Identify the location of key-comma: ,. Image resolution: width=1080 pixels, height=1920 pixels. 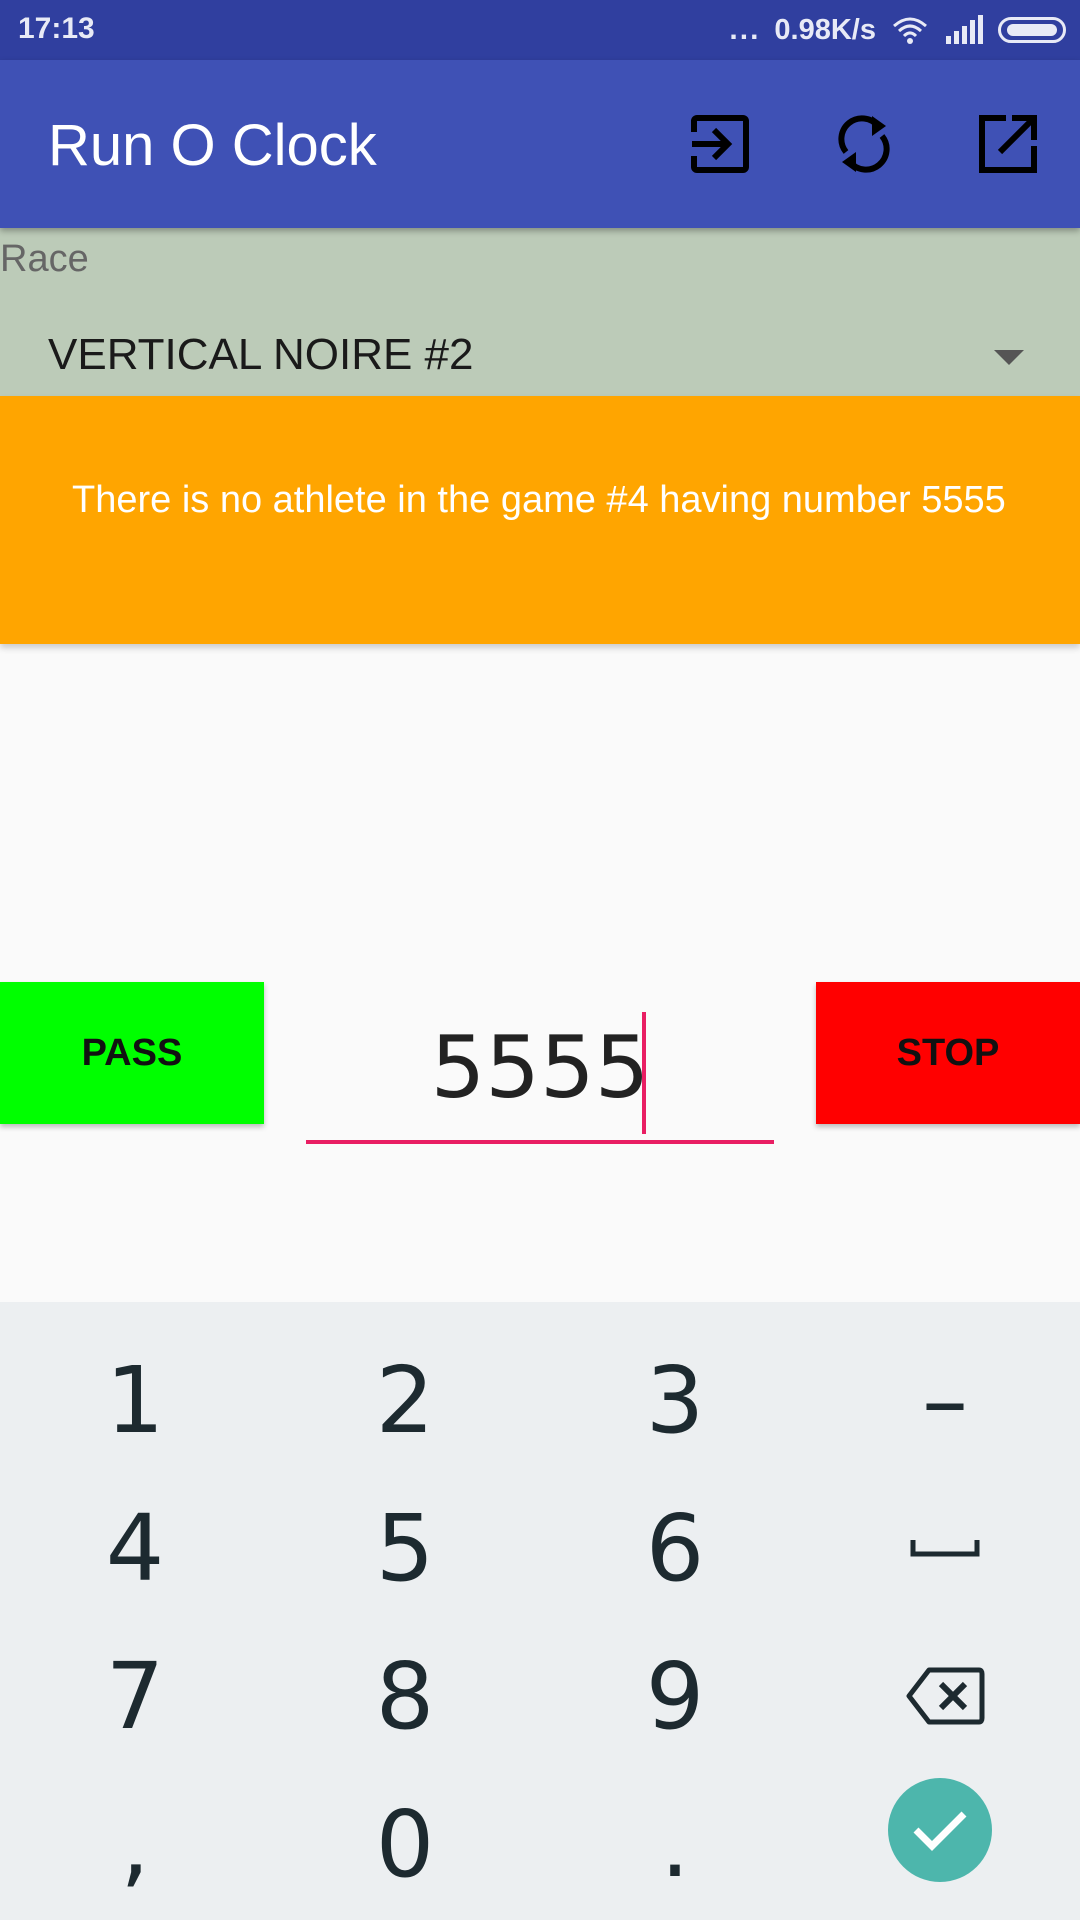
(135, 1844).